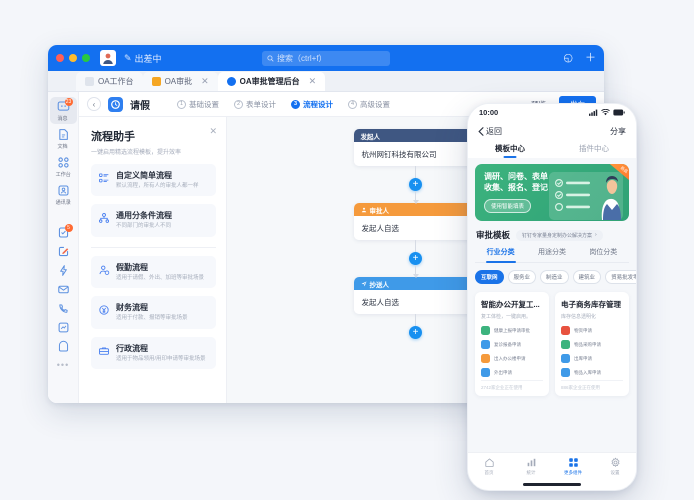 Image resolution: width=694 pixels, height=500 pixels. I want to click on share-button: 分享, so click(618, 131).